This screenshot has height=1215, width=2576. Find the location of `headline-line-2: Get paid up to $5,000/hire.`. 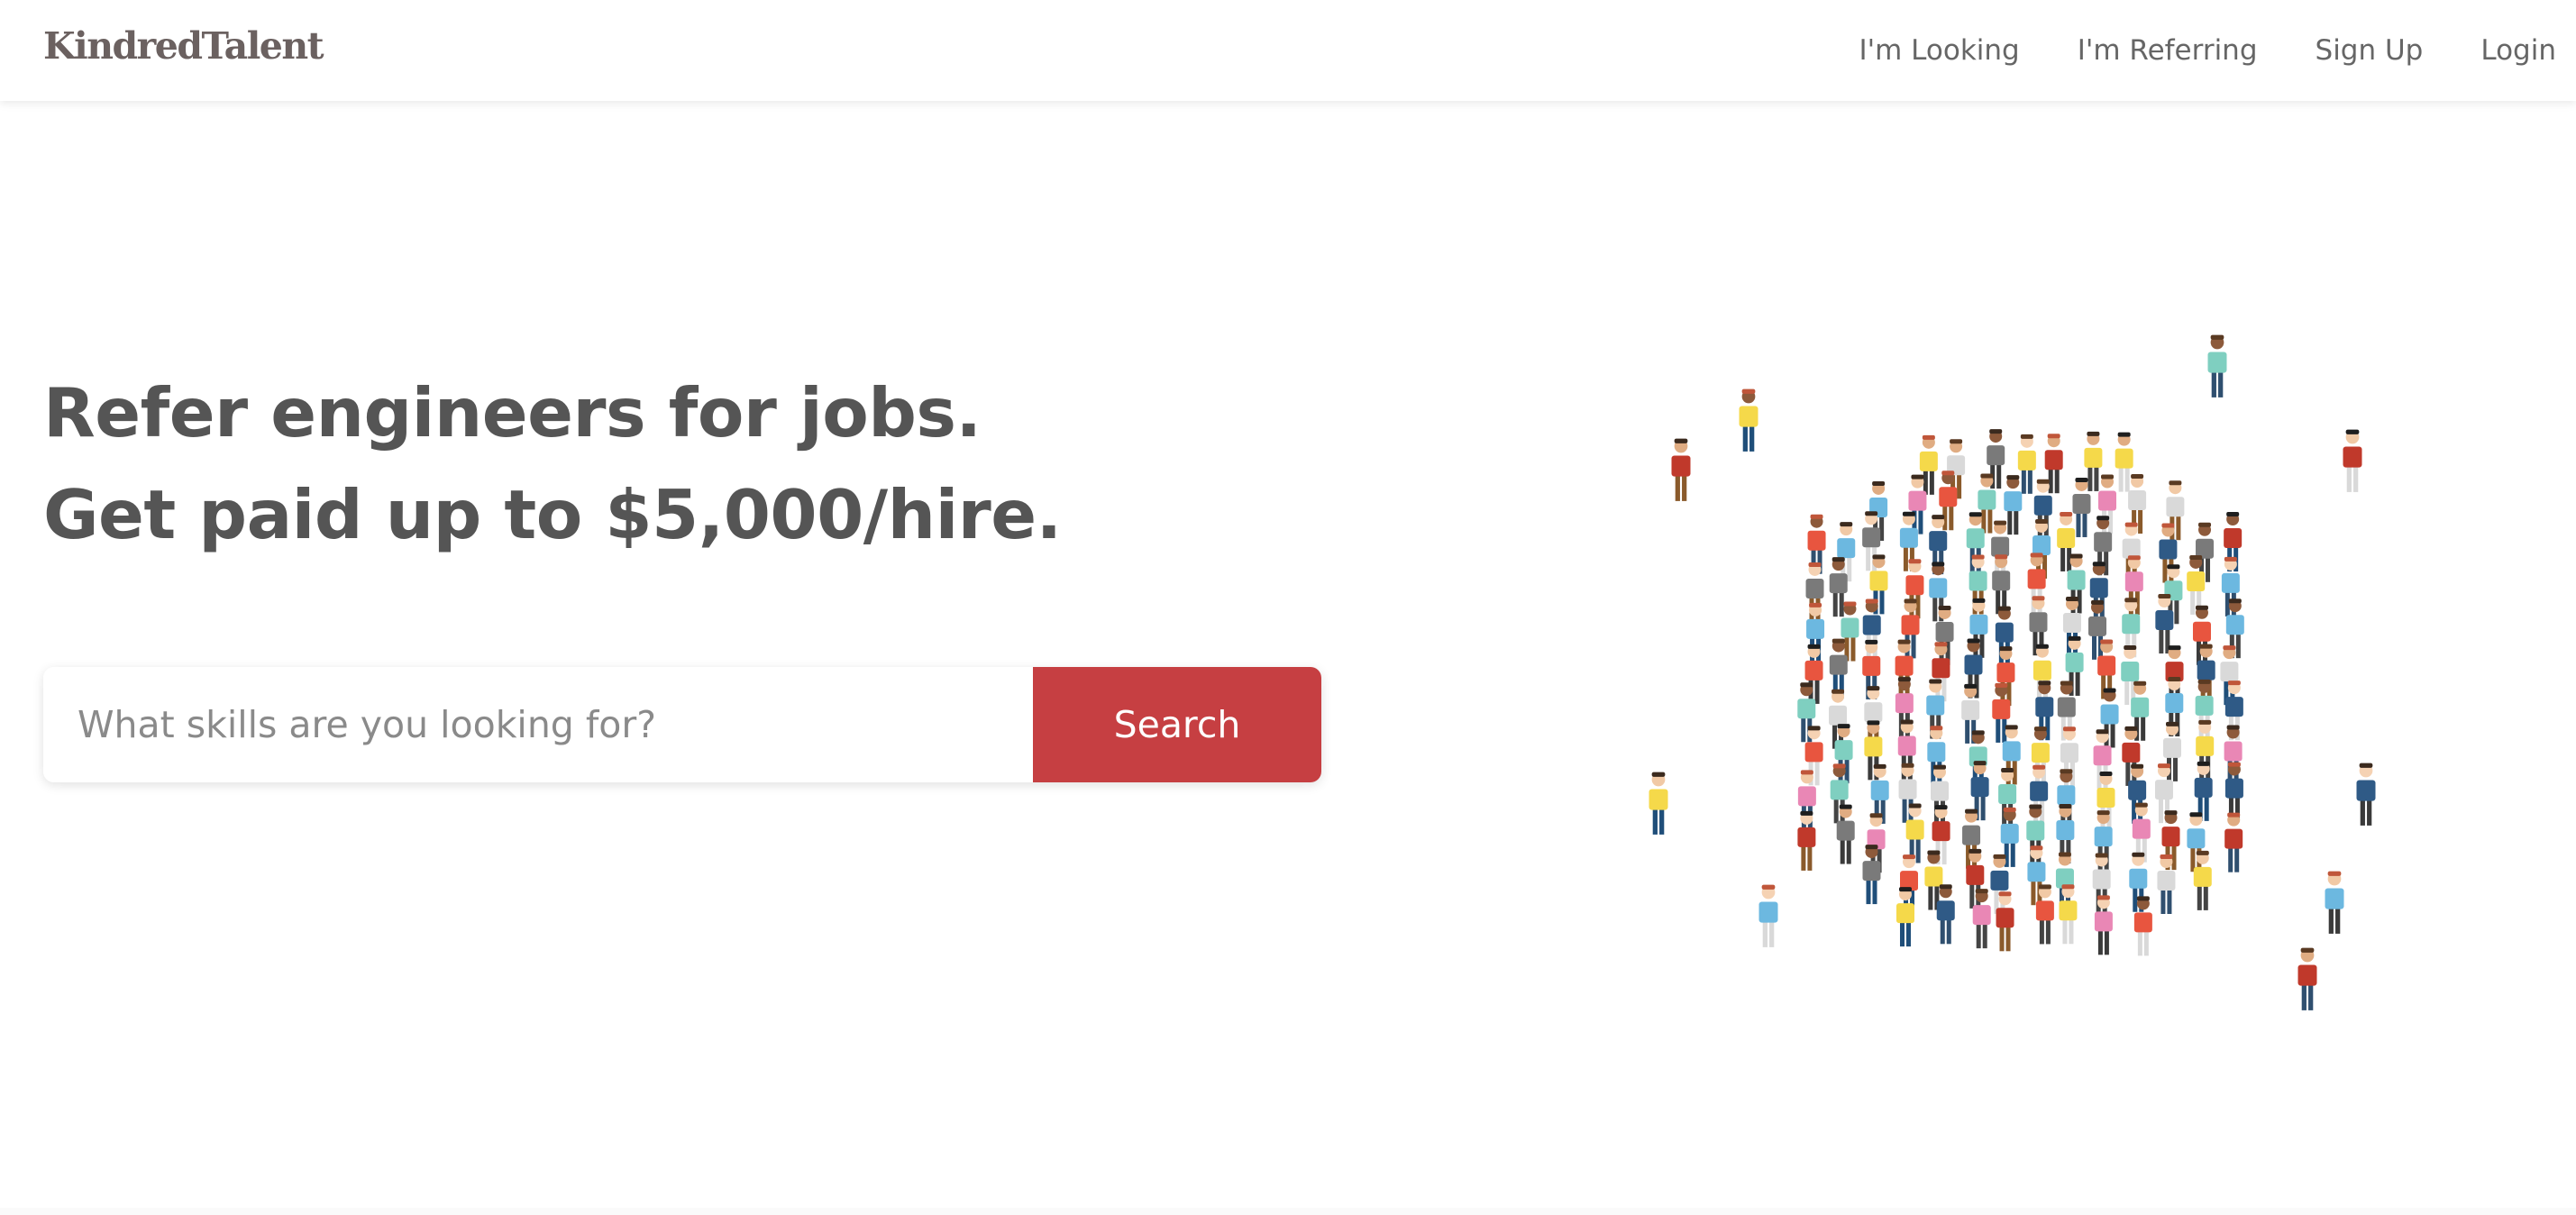

headline-line-2: Get paid up to $5,000/hire. is located at coordinates (552, 514).